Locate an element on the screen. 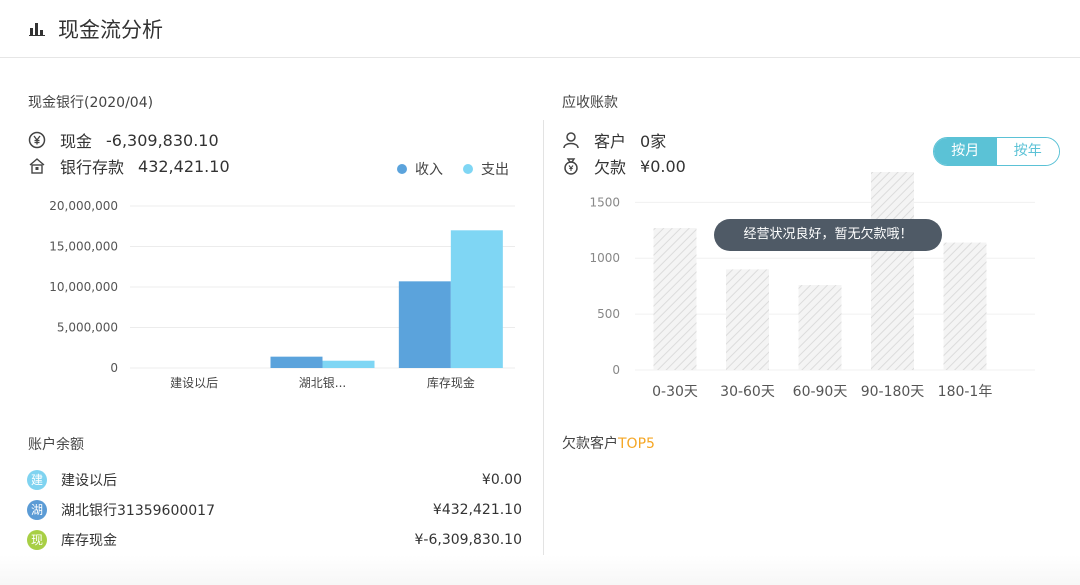 Image resolution: width=1080 pixels, height=585 pixels. no-debt-tooltip: 经营状况良好，暂无欠款哦！ is located at coordinates (828, 235).